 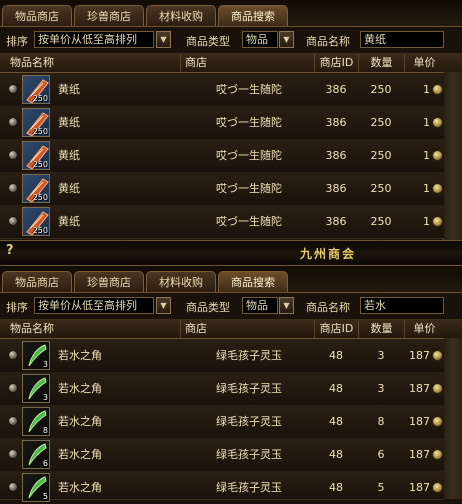 I want to click on table-row: 6 若水之角 绿毛孩子灵玉 48 6 187, so click(x=222, y=455).